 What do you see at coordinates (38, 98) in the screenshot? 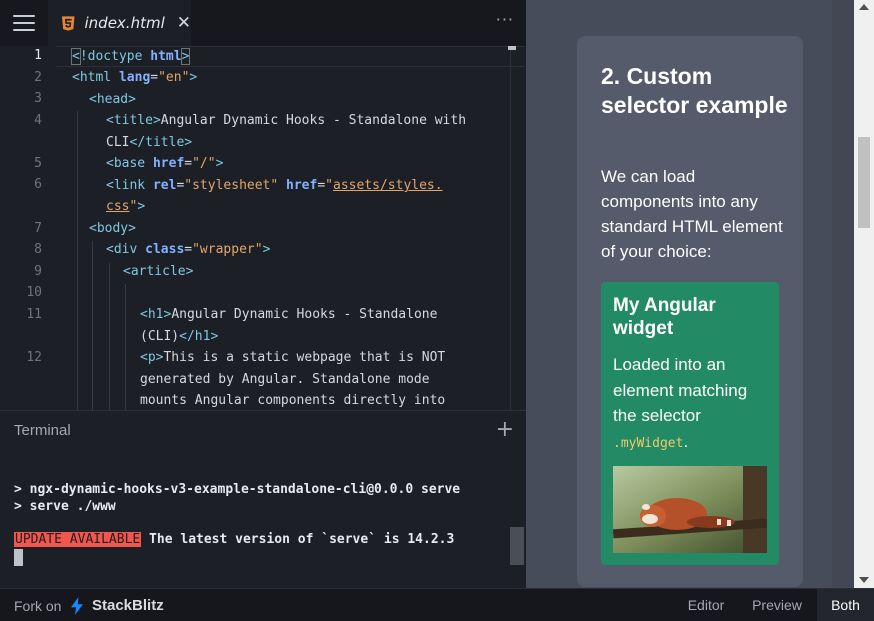
I see `line-number: 3` at bounding box center [38, 98].